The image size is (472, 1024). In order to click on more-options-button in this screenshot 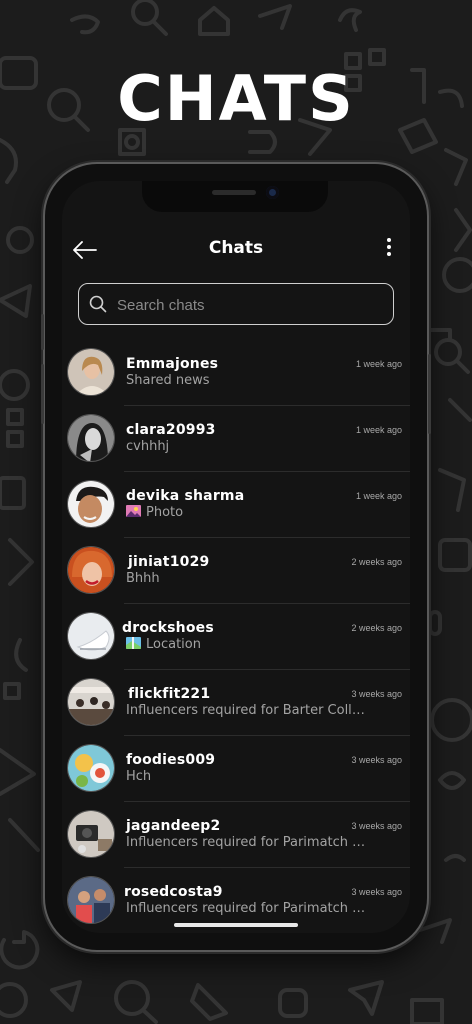, I will do `click(389, 249)`.